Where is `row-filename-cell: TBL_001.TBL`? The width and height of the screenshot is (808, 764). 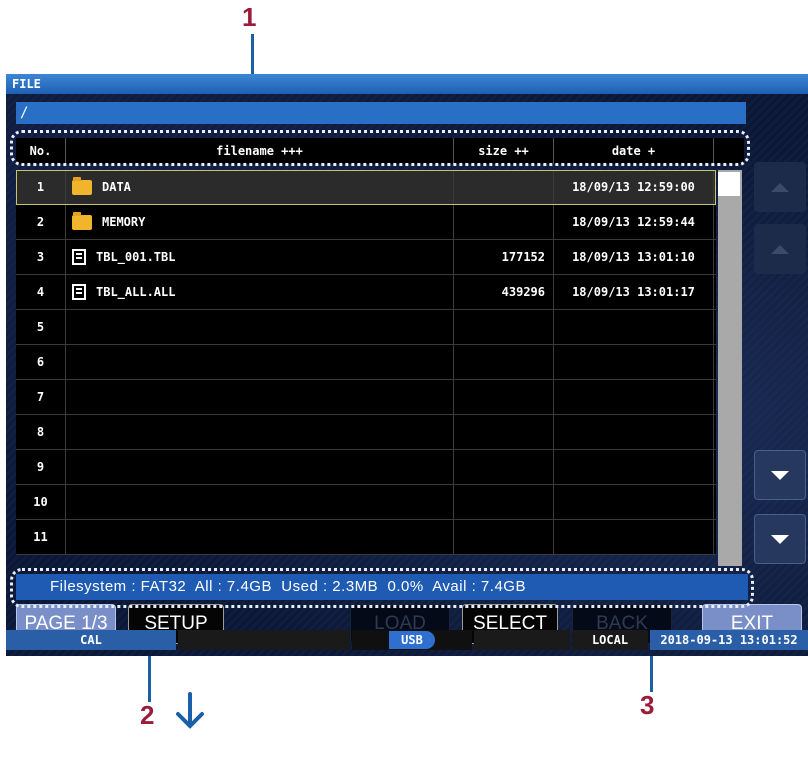
row-filename-cell: TBL_001.TBL is located at coordinates (260, 257).